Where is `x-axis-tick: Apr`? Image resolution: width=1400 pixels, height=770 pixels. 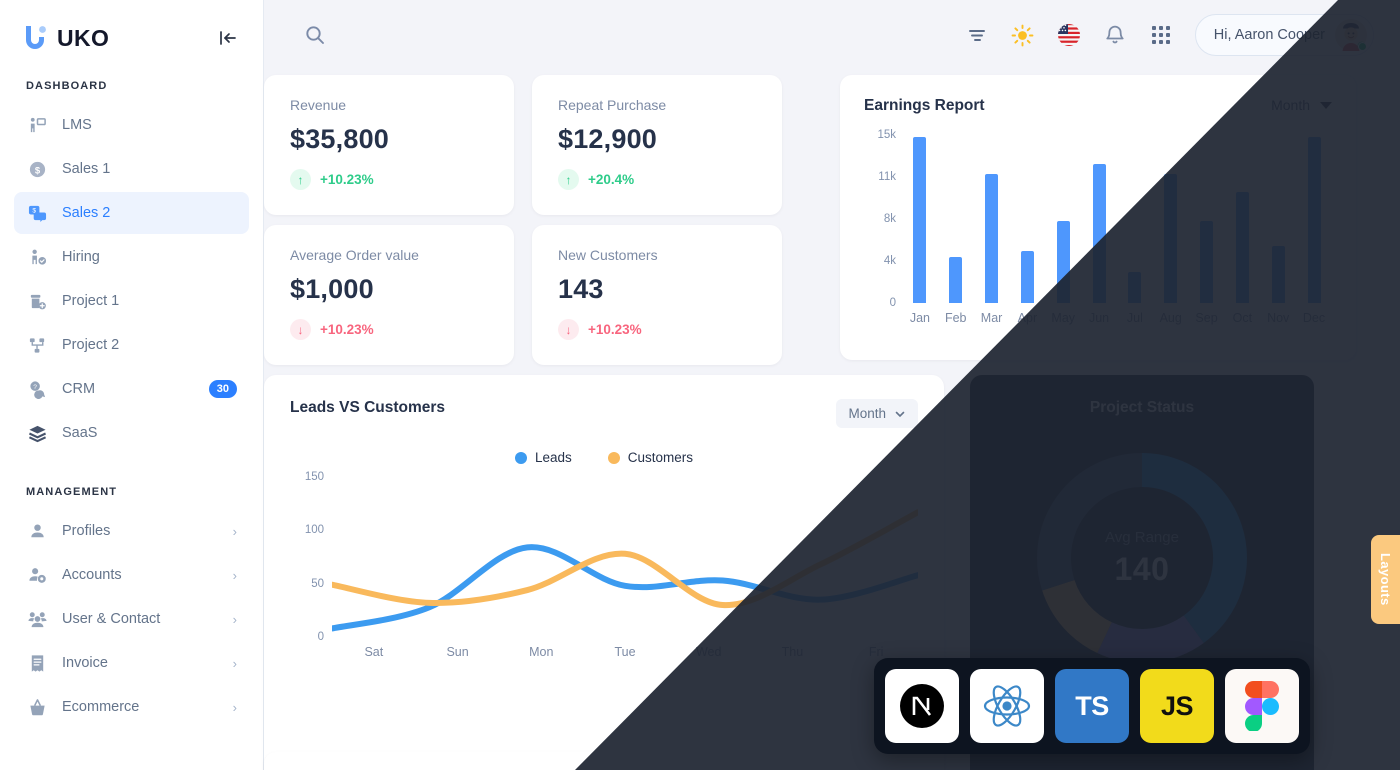
x-axis-tick: Apr is located at coordinates (1027, 318).